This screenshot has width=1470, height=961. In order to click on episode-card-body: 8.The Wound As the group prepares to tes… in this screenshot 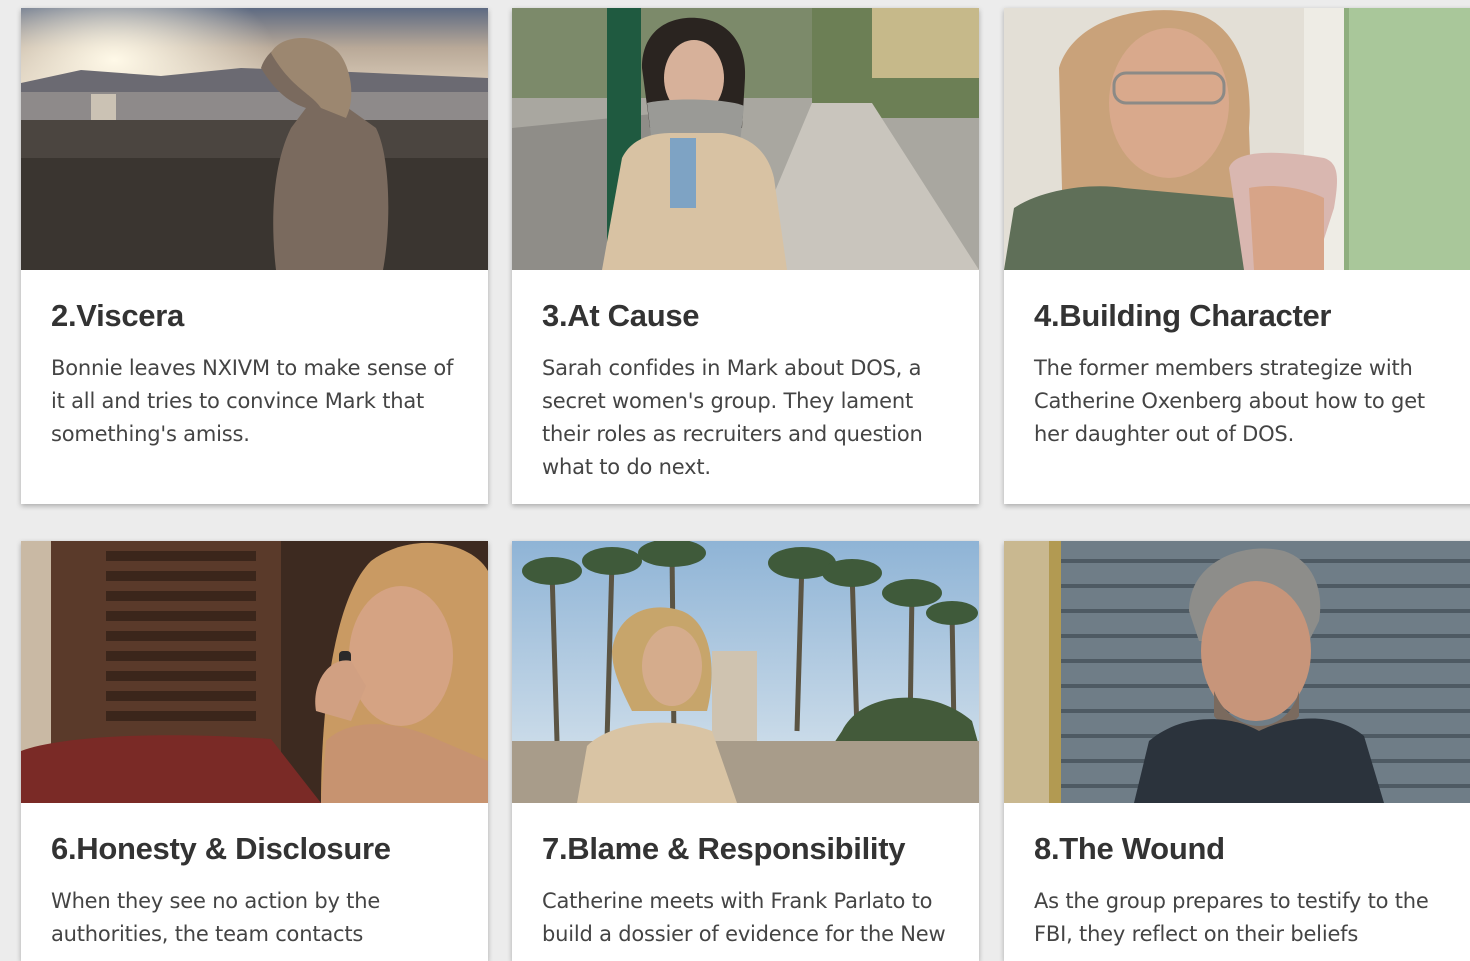, I will do `click(1237, 882)`.